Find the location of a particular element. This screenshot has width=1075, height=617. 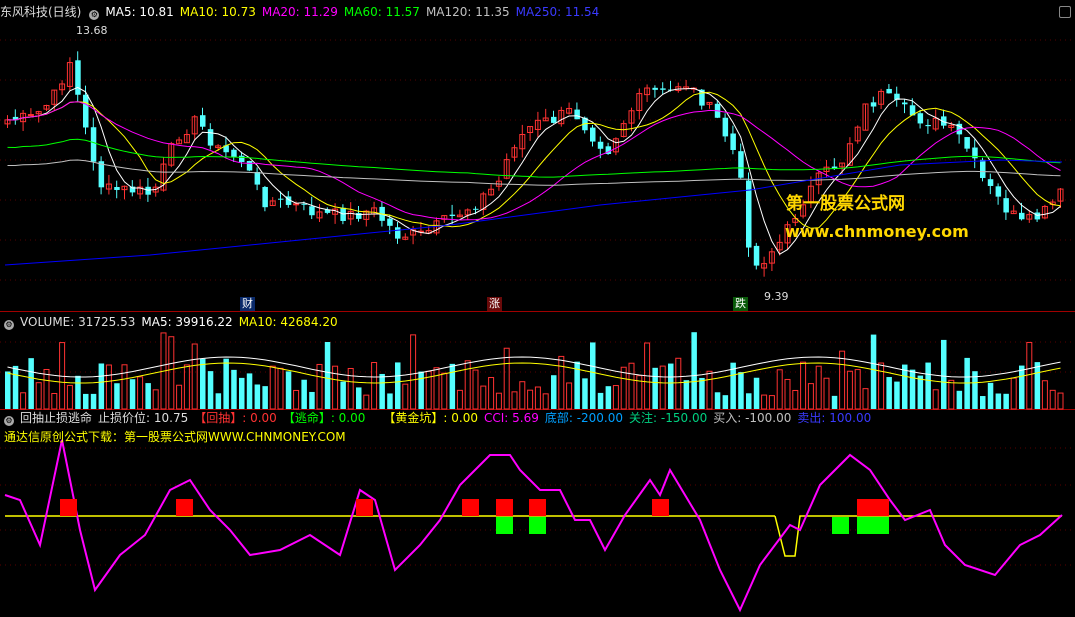

event-marker-zhang: 涨 is located at coordinates (494, 304).